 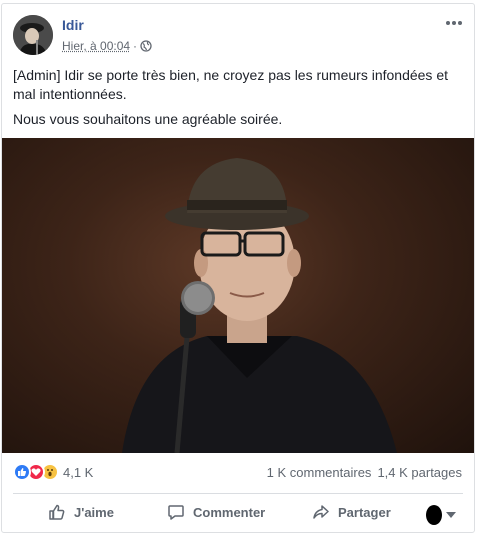 I want to click on comment-label: Commenter, so click(x=229, y=512).